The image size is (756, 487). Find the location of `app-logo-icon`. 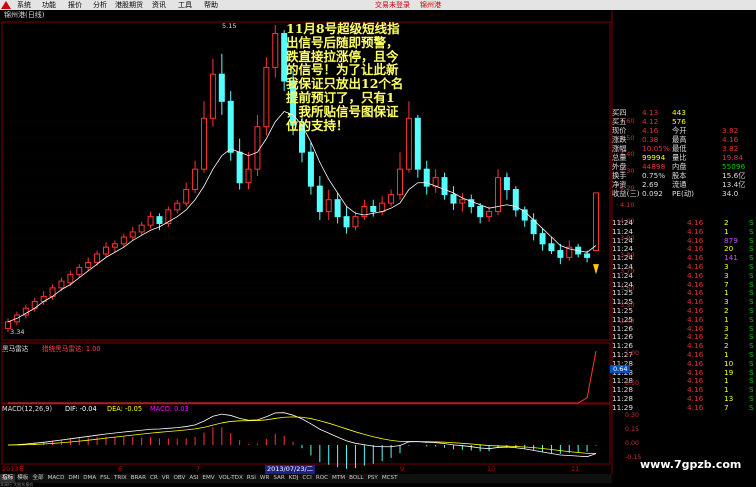

app-logo-icon is located at coordinates (6, 5).